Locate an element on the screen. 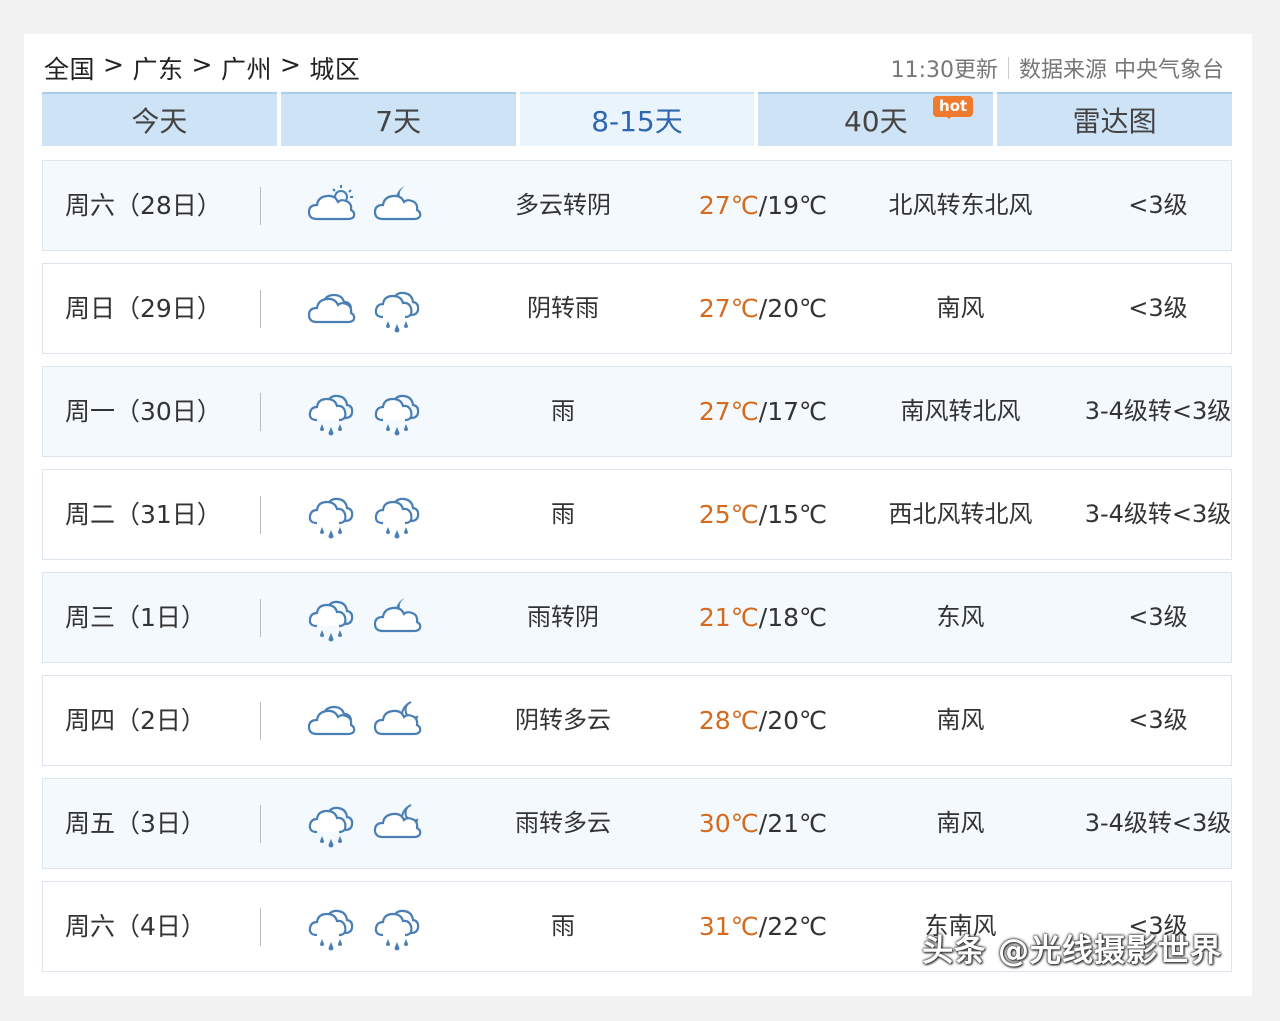 The width and height of the screenshot is (1280, 1021). forecast-tabs: 今天 7天 8-15天 40天 hot 雷达图 is located at coordinates (637, 119).